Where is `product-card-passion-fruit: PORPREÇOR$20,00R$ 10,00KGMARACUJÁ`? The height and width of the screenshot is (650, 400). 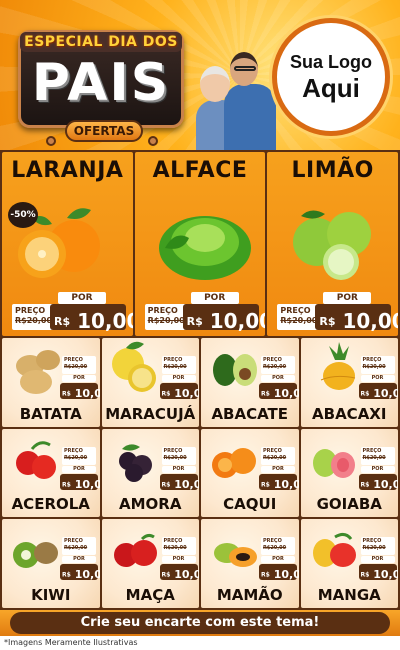
product-card-passion-fruit: PORPREÇOR$20,00R$ 10,00KGMARACUJÁ is located at coordinates (150, 382).